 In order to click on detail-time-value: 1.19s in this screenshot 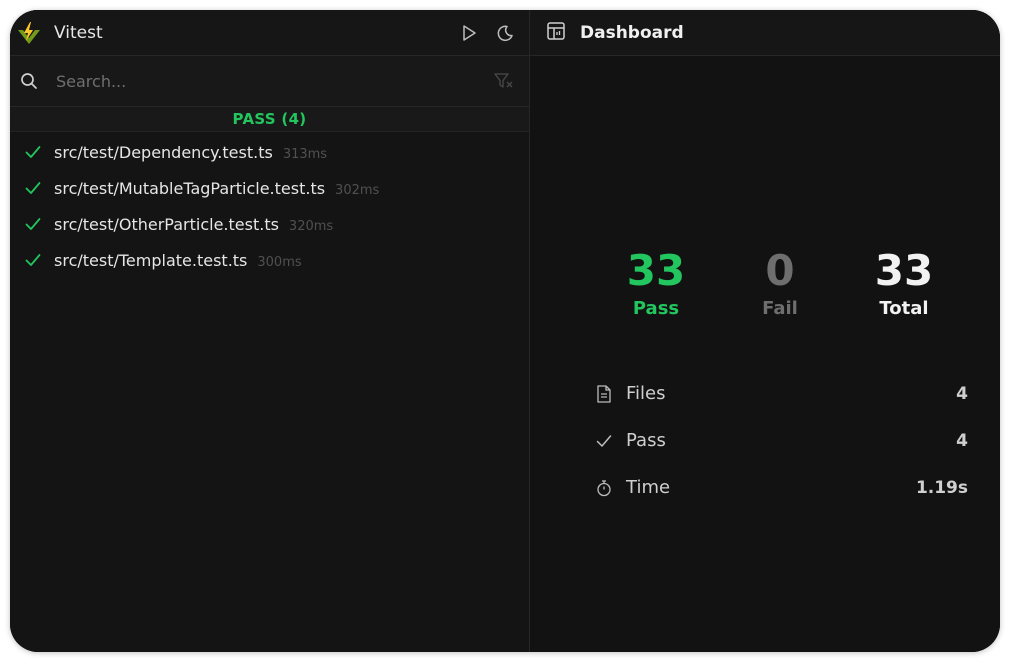, I will do `click(941, 487)`.